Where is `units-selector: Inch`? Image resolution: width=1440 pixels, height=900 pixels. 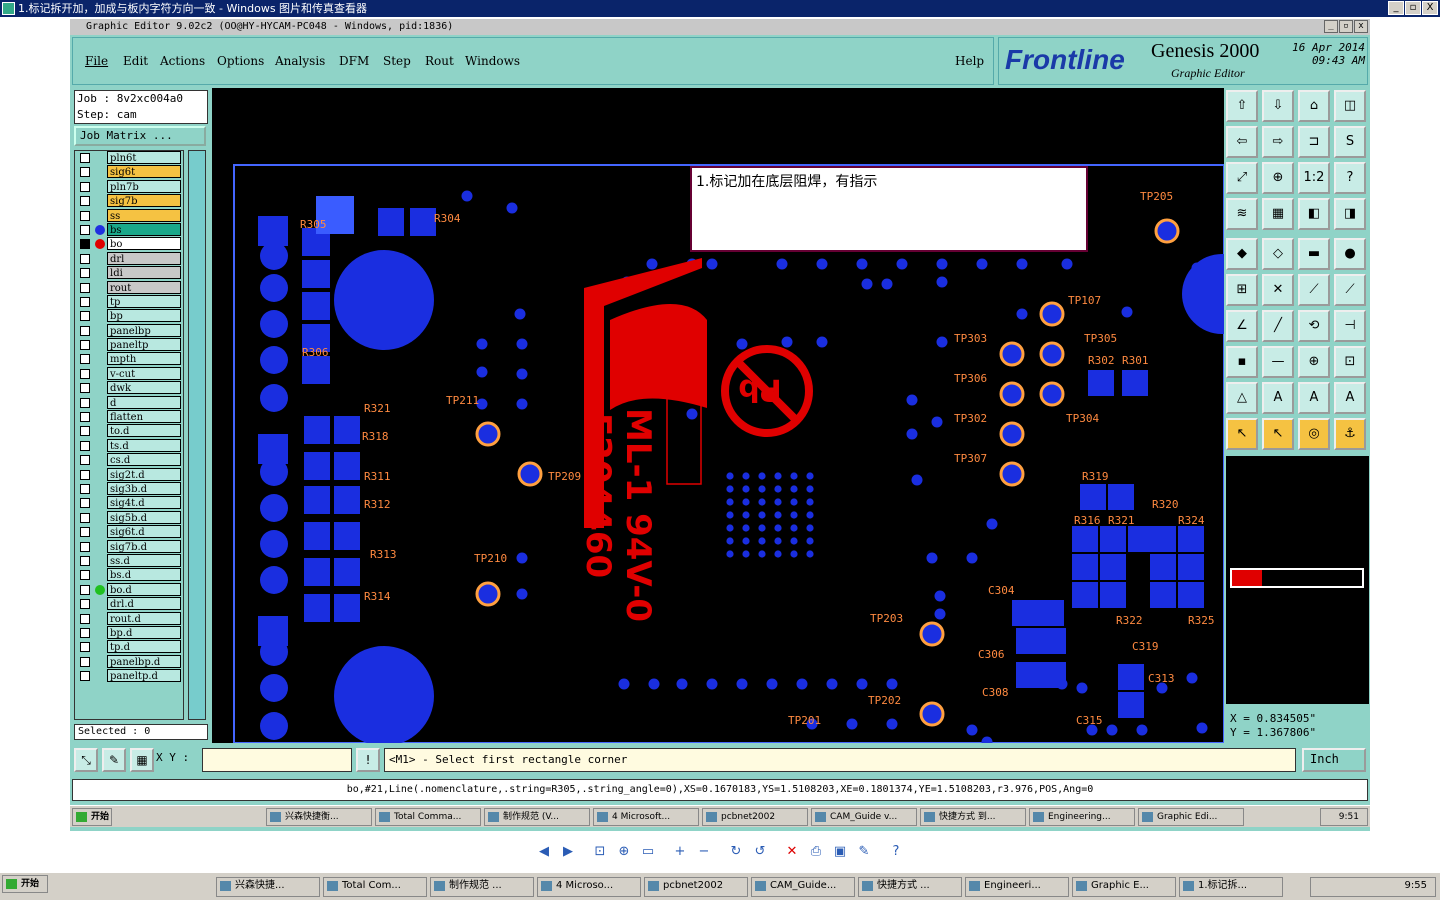 units-selector: Inch is located at coordinates (1334, 760).